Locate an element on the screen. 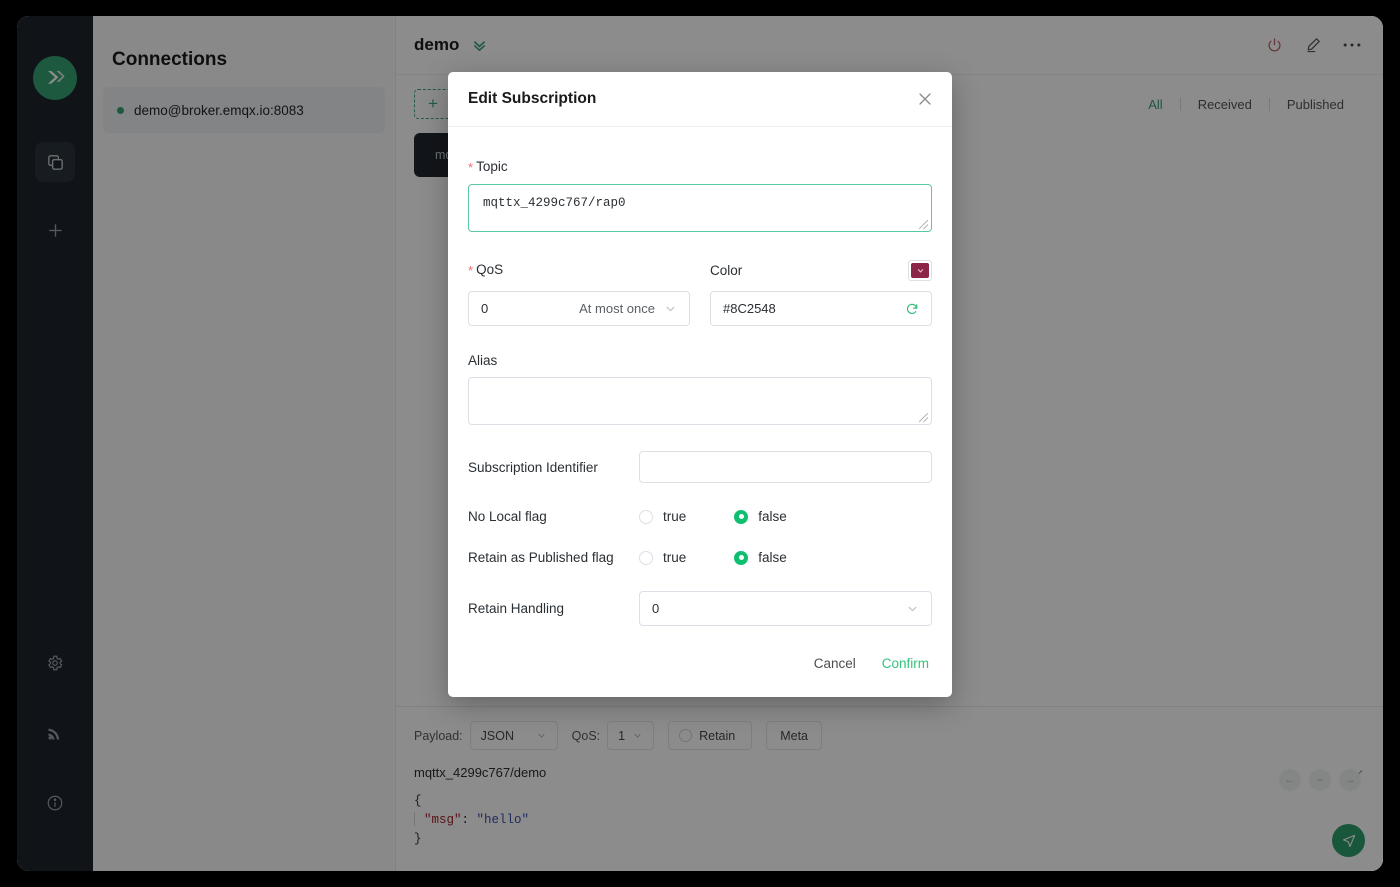 The width and height of the screenshot is (1400, 887). topic-input-value: mqttx_4299c767/rap0 is located at coordinates (554, 203).